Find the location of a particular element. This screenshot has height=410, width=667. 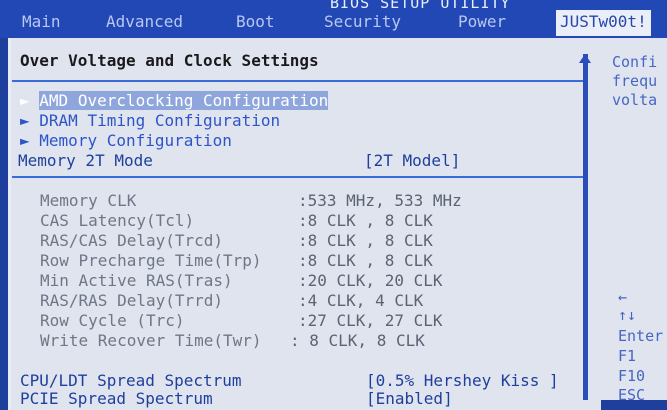

submenu-memory-config: ► Memory Configuration is located at coordinates (126, 140).